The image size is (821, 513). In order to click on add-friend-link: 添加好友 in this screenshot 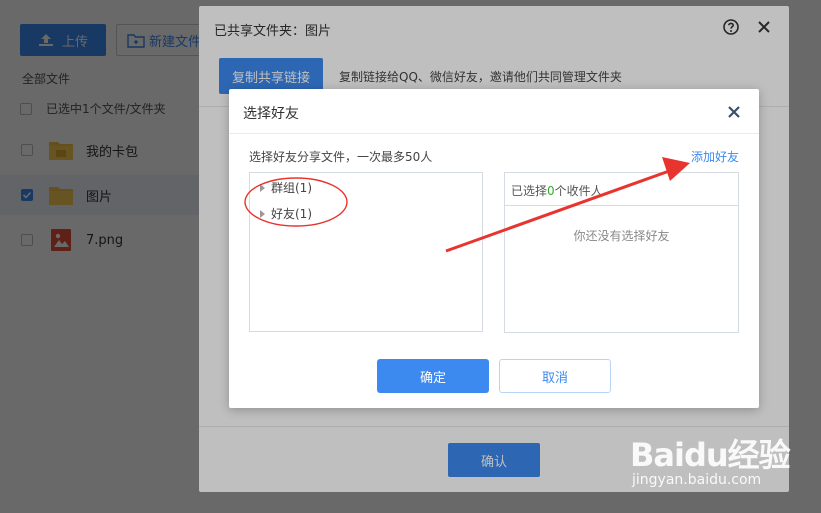, I will do `click(715, 156)`.